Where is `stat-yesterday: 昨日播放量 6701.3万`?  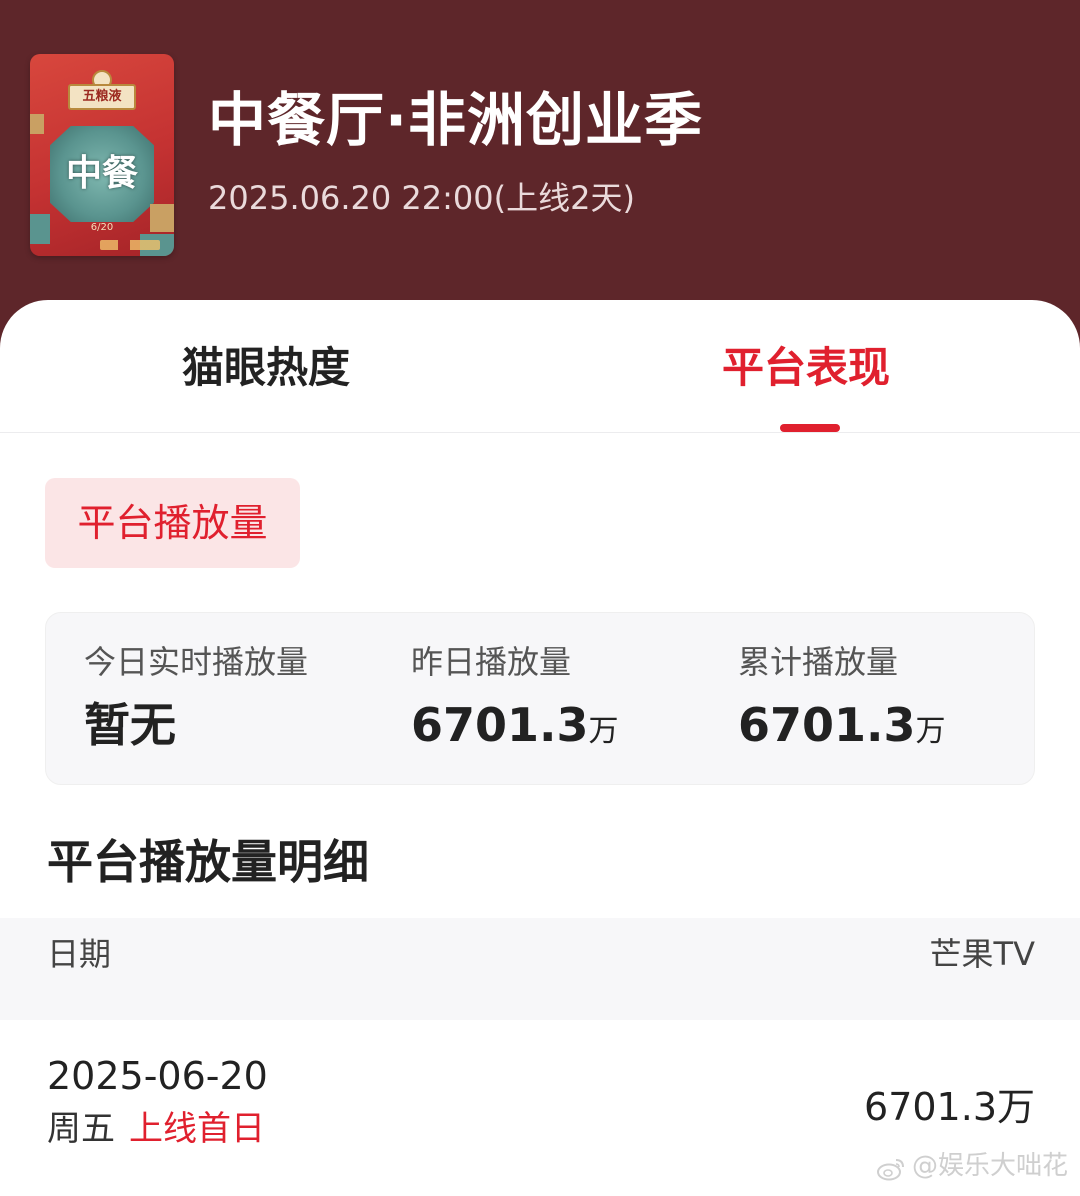
stat-yesterday: 昨日播放量 6701.3万 is located at coordinates (515, 700).